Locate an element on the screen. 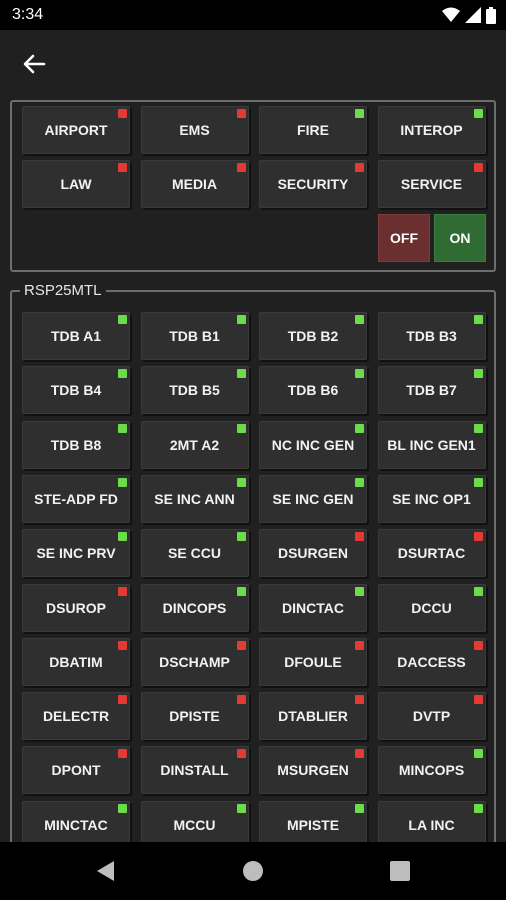  button-label: MEDIA is located at coordinates (194, 184).